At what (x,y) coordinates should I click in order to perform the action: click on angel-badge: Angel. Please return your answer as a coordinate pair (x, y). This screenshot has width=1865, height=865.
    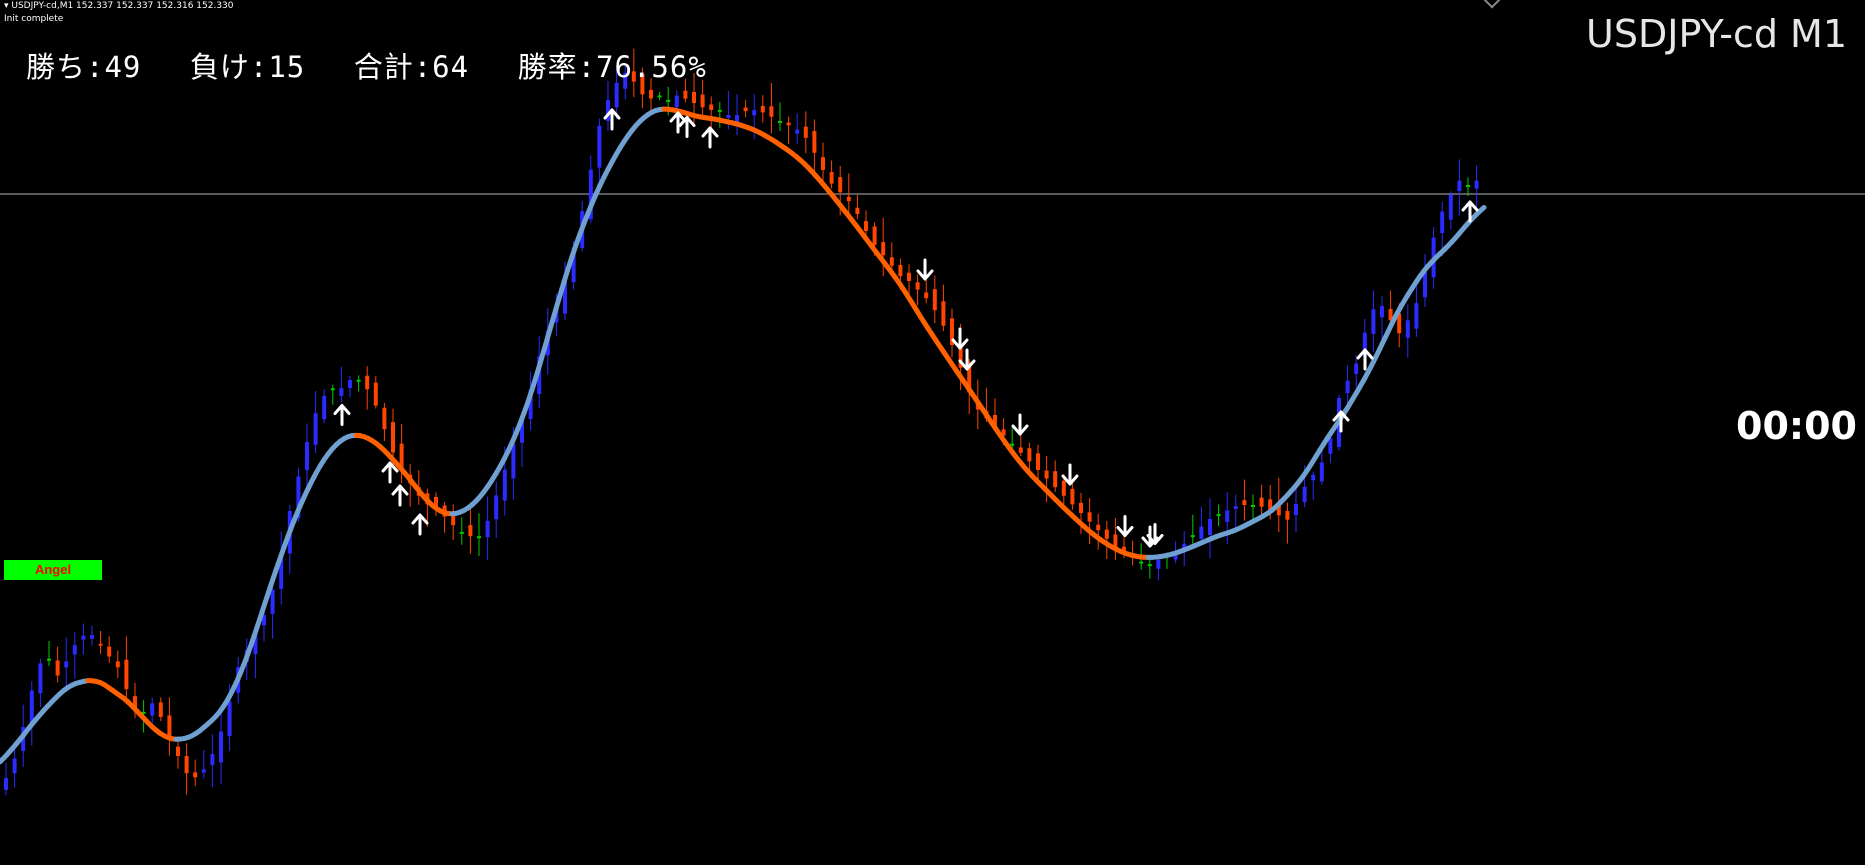
    Looking at the image, I should click on (53, 570).